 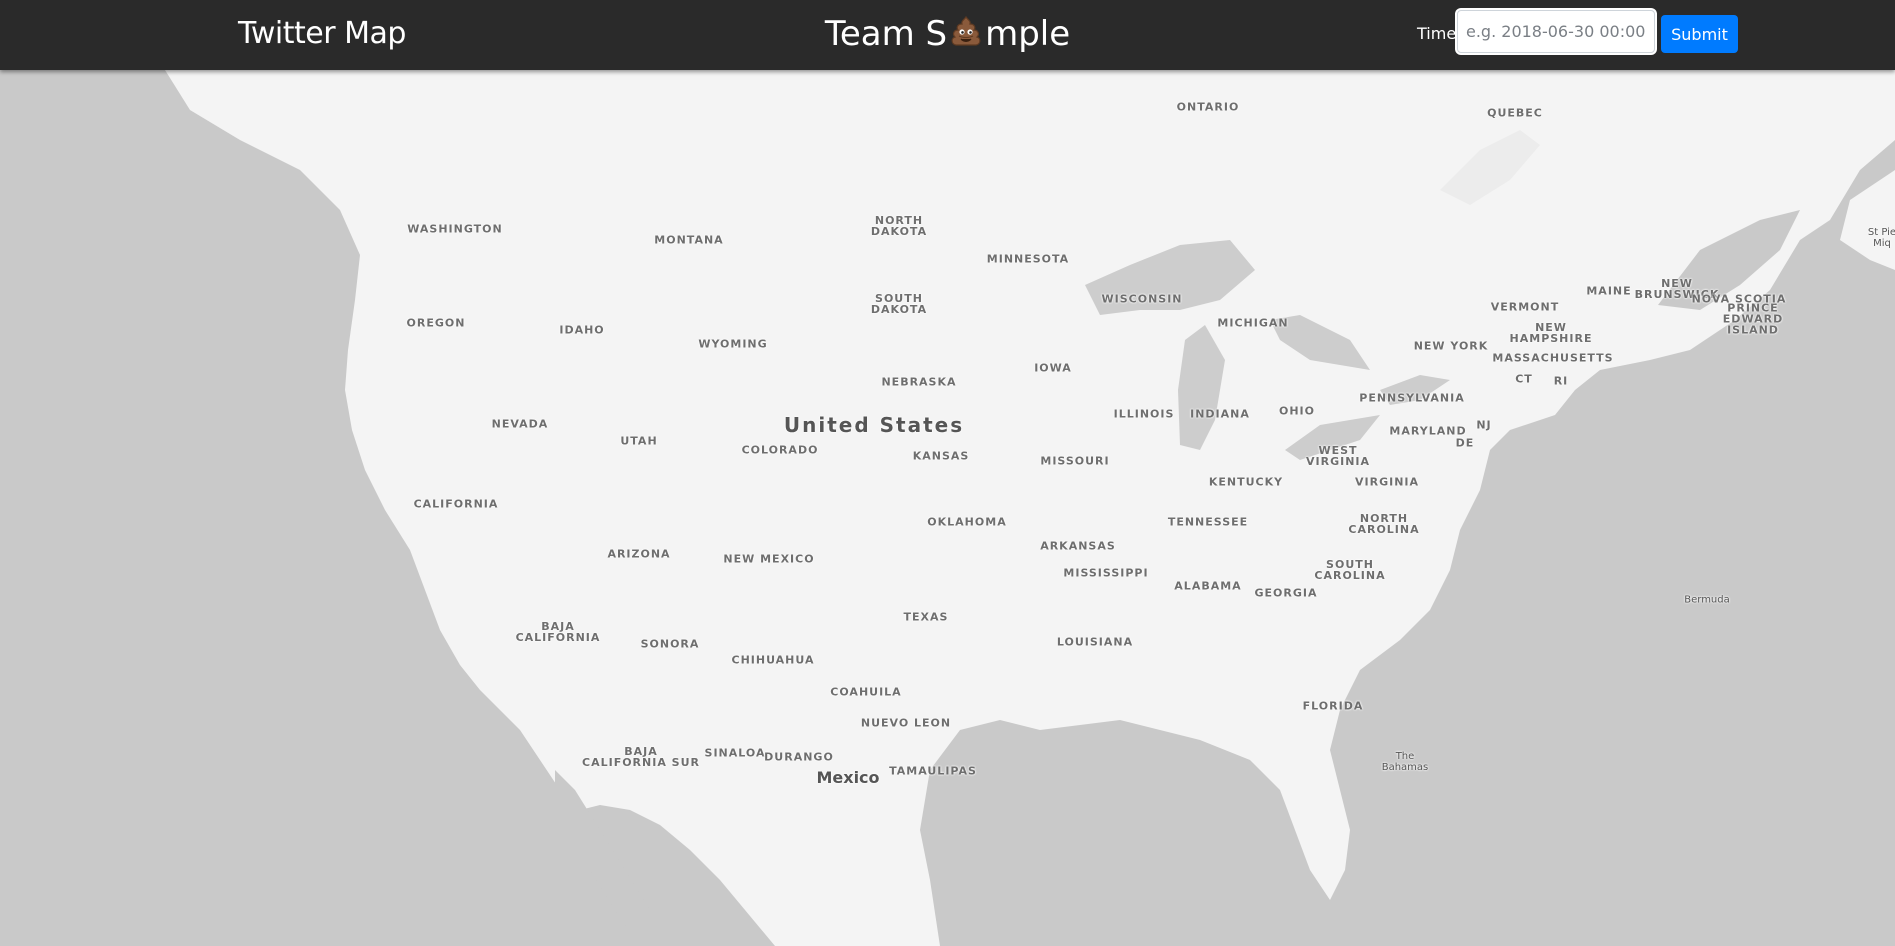 What do you see at coordinates (1465, 443) in the screenshot?
I see `label-de: DE` at bounding box center [1465, 443].